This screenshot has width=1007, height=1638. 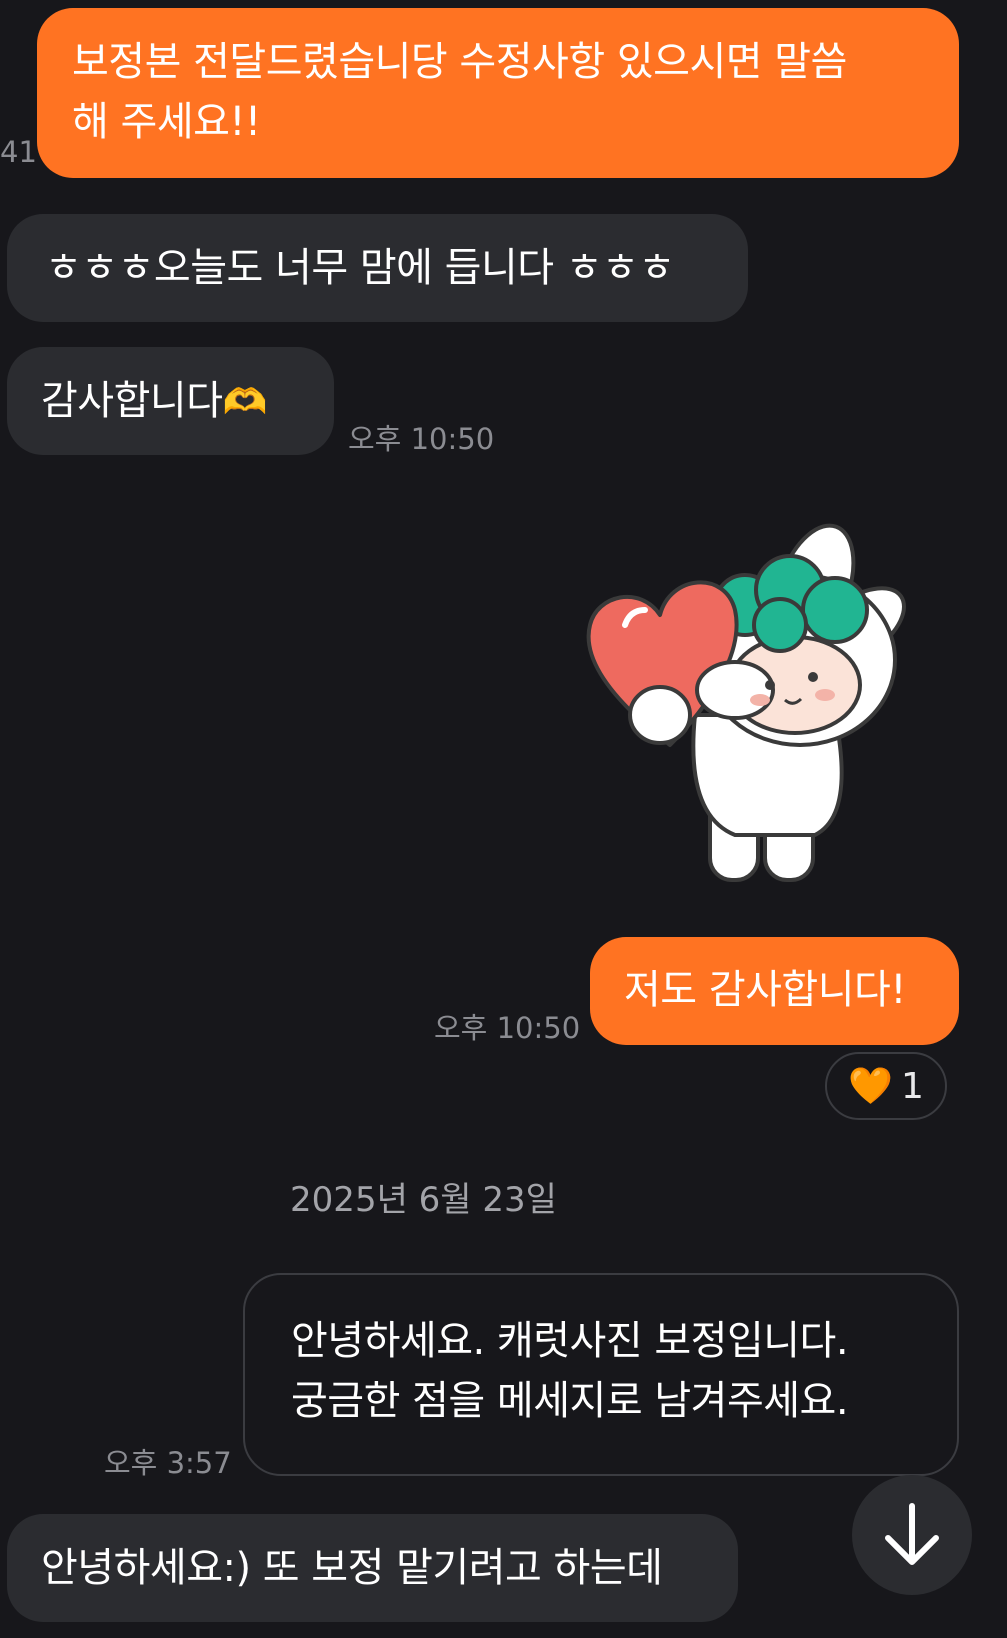 I want to click on bunny-with-heart-sticker, so click(x=750, y=705).